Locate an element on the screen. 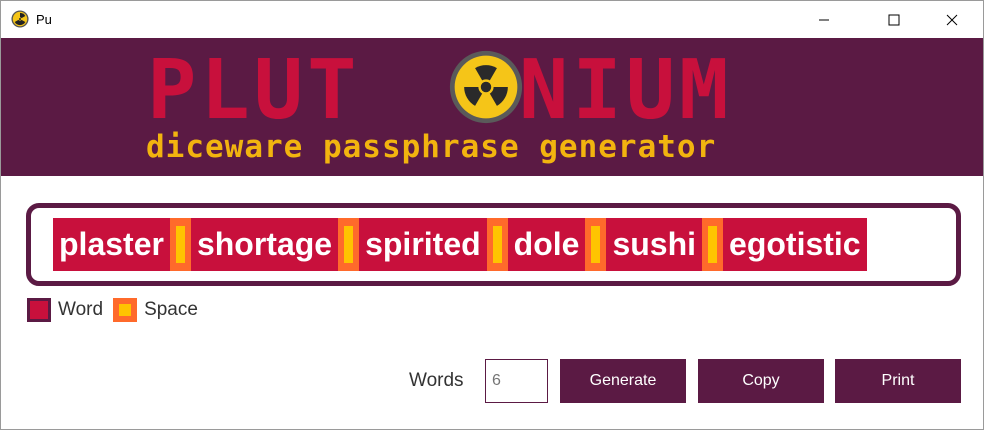 This screenshot has width=984, height=430. close-button is located at coordinates (952, 19).